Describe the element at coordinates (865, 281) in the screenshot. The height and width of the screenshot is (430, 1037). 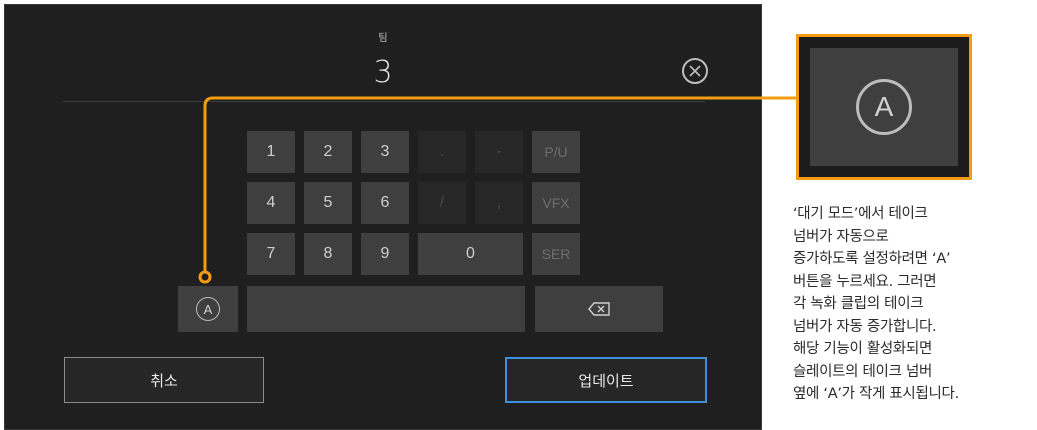
I see `caption-line: 버튼을 누르세요. 그러면` at that location.